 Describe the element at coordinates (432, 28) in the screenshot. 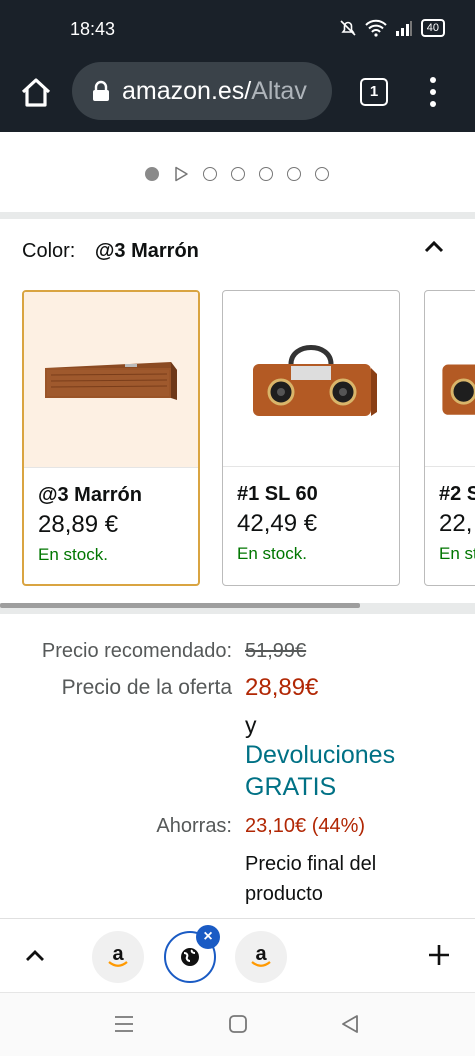

I see `battery-indicator: 40` at that location.